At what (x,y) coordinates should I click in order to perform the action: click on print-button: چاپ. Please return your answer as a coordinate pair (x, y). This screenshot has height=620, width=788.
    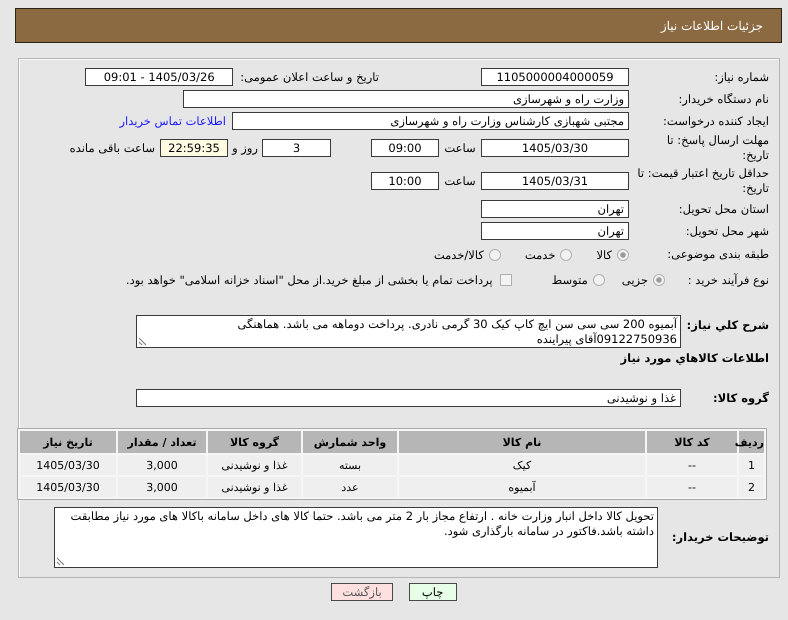
    Looking at the image, I should click on (432, 592).